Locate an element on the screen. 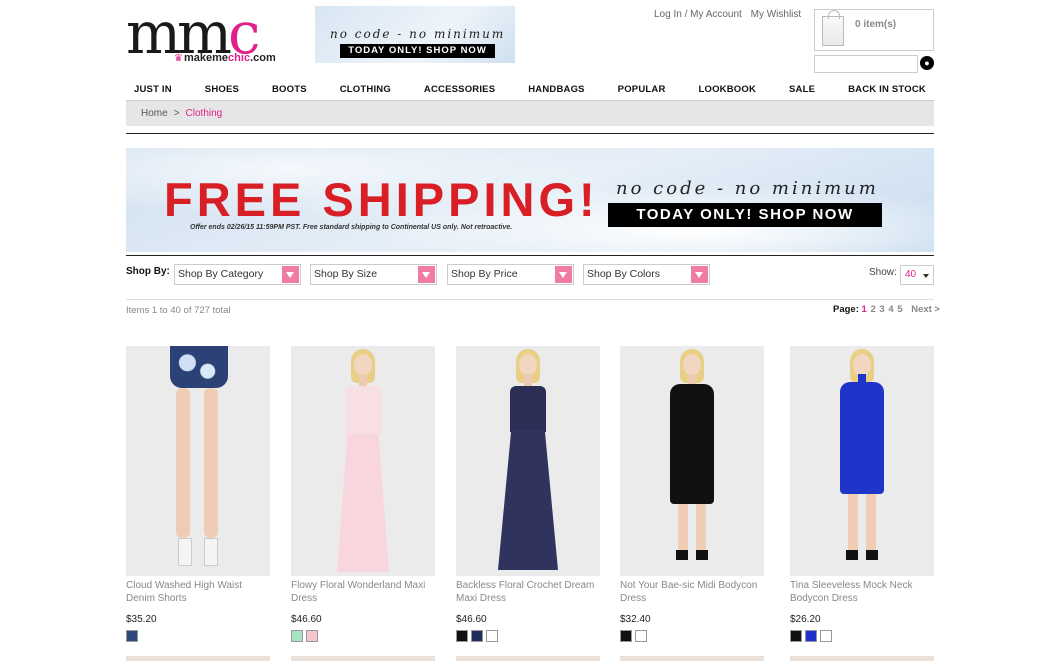 The image size is (1058, 661). breadcrumb-current: Clothing is located at coordinates (204, 113).